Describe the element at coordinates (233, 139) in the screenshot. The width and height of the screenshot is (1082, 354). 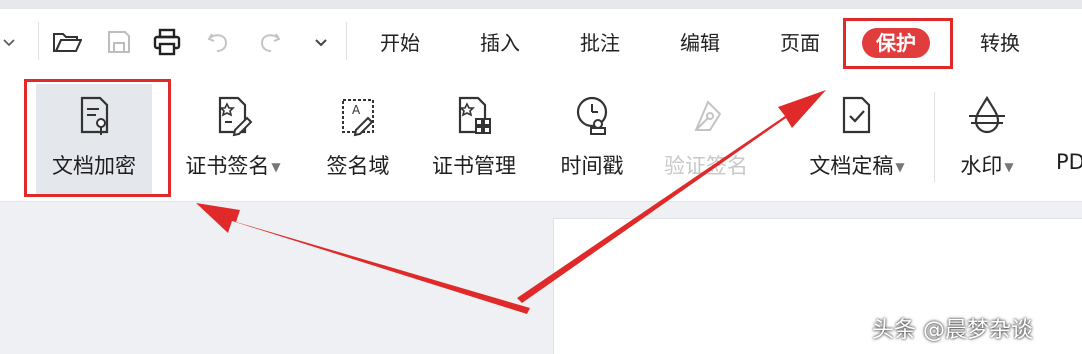
I see `certificate-sign-button: 证书签名 ▼` at that location.